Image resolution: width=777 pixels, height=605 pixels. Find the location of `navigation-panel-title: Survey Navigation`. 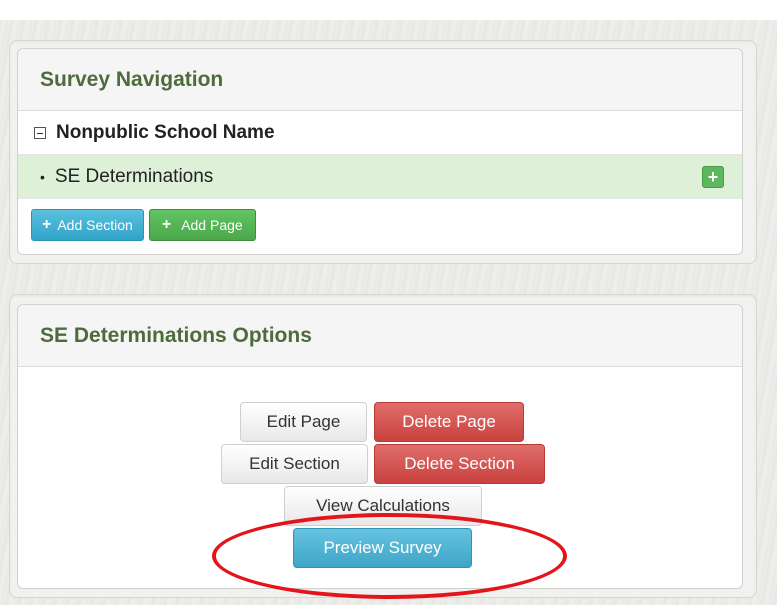

navigation-panel-title: Survey Navigation is located at coordinates (132, 79).